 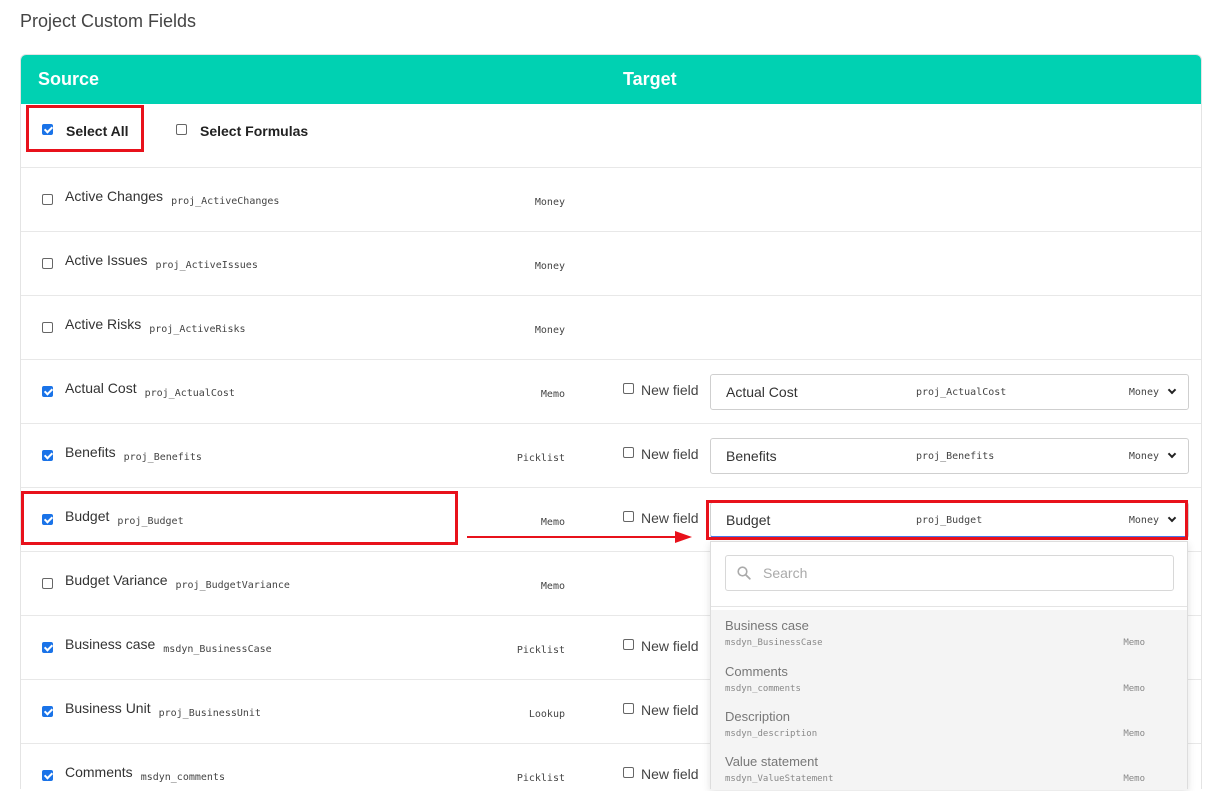 What do you see at coordinates (189, 393) in the screenshot?
I see `field-code: proj_ActualCost` at bounding box center [189, 393].